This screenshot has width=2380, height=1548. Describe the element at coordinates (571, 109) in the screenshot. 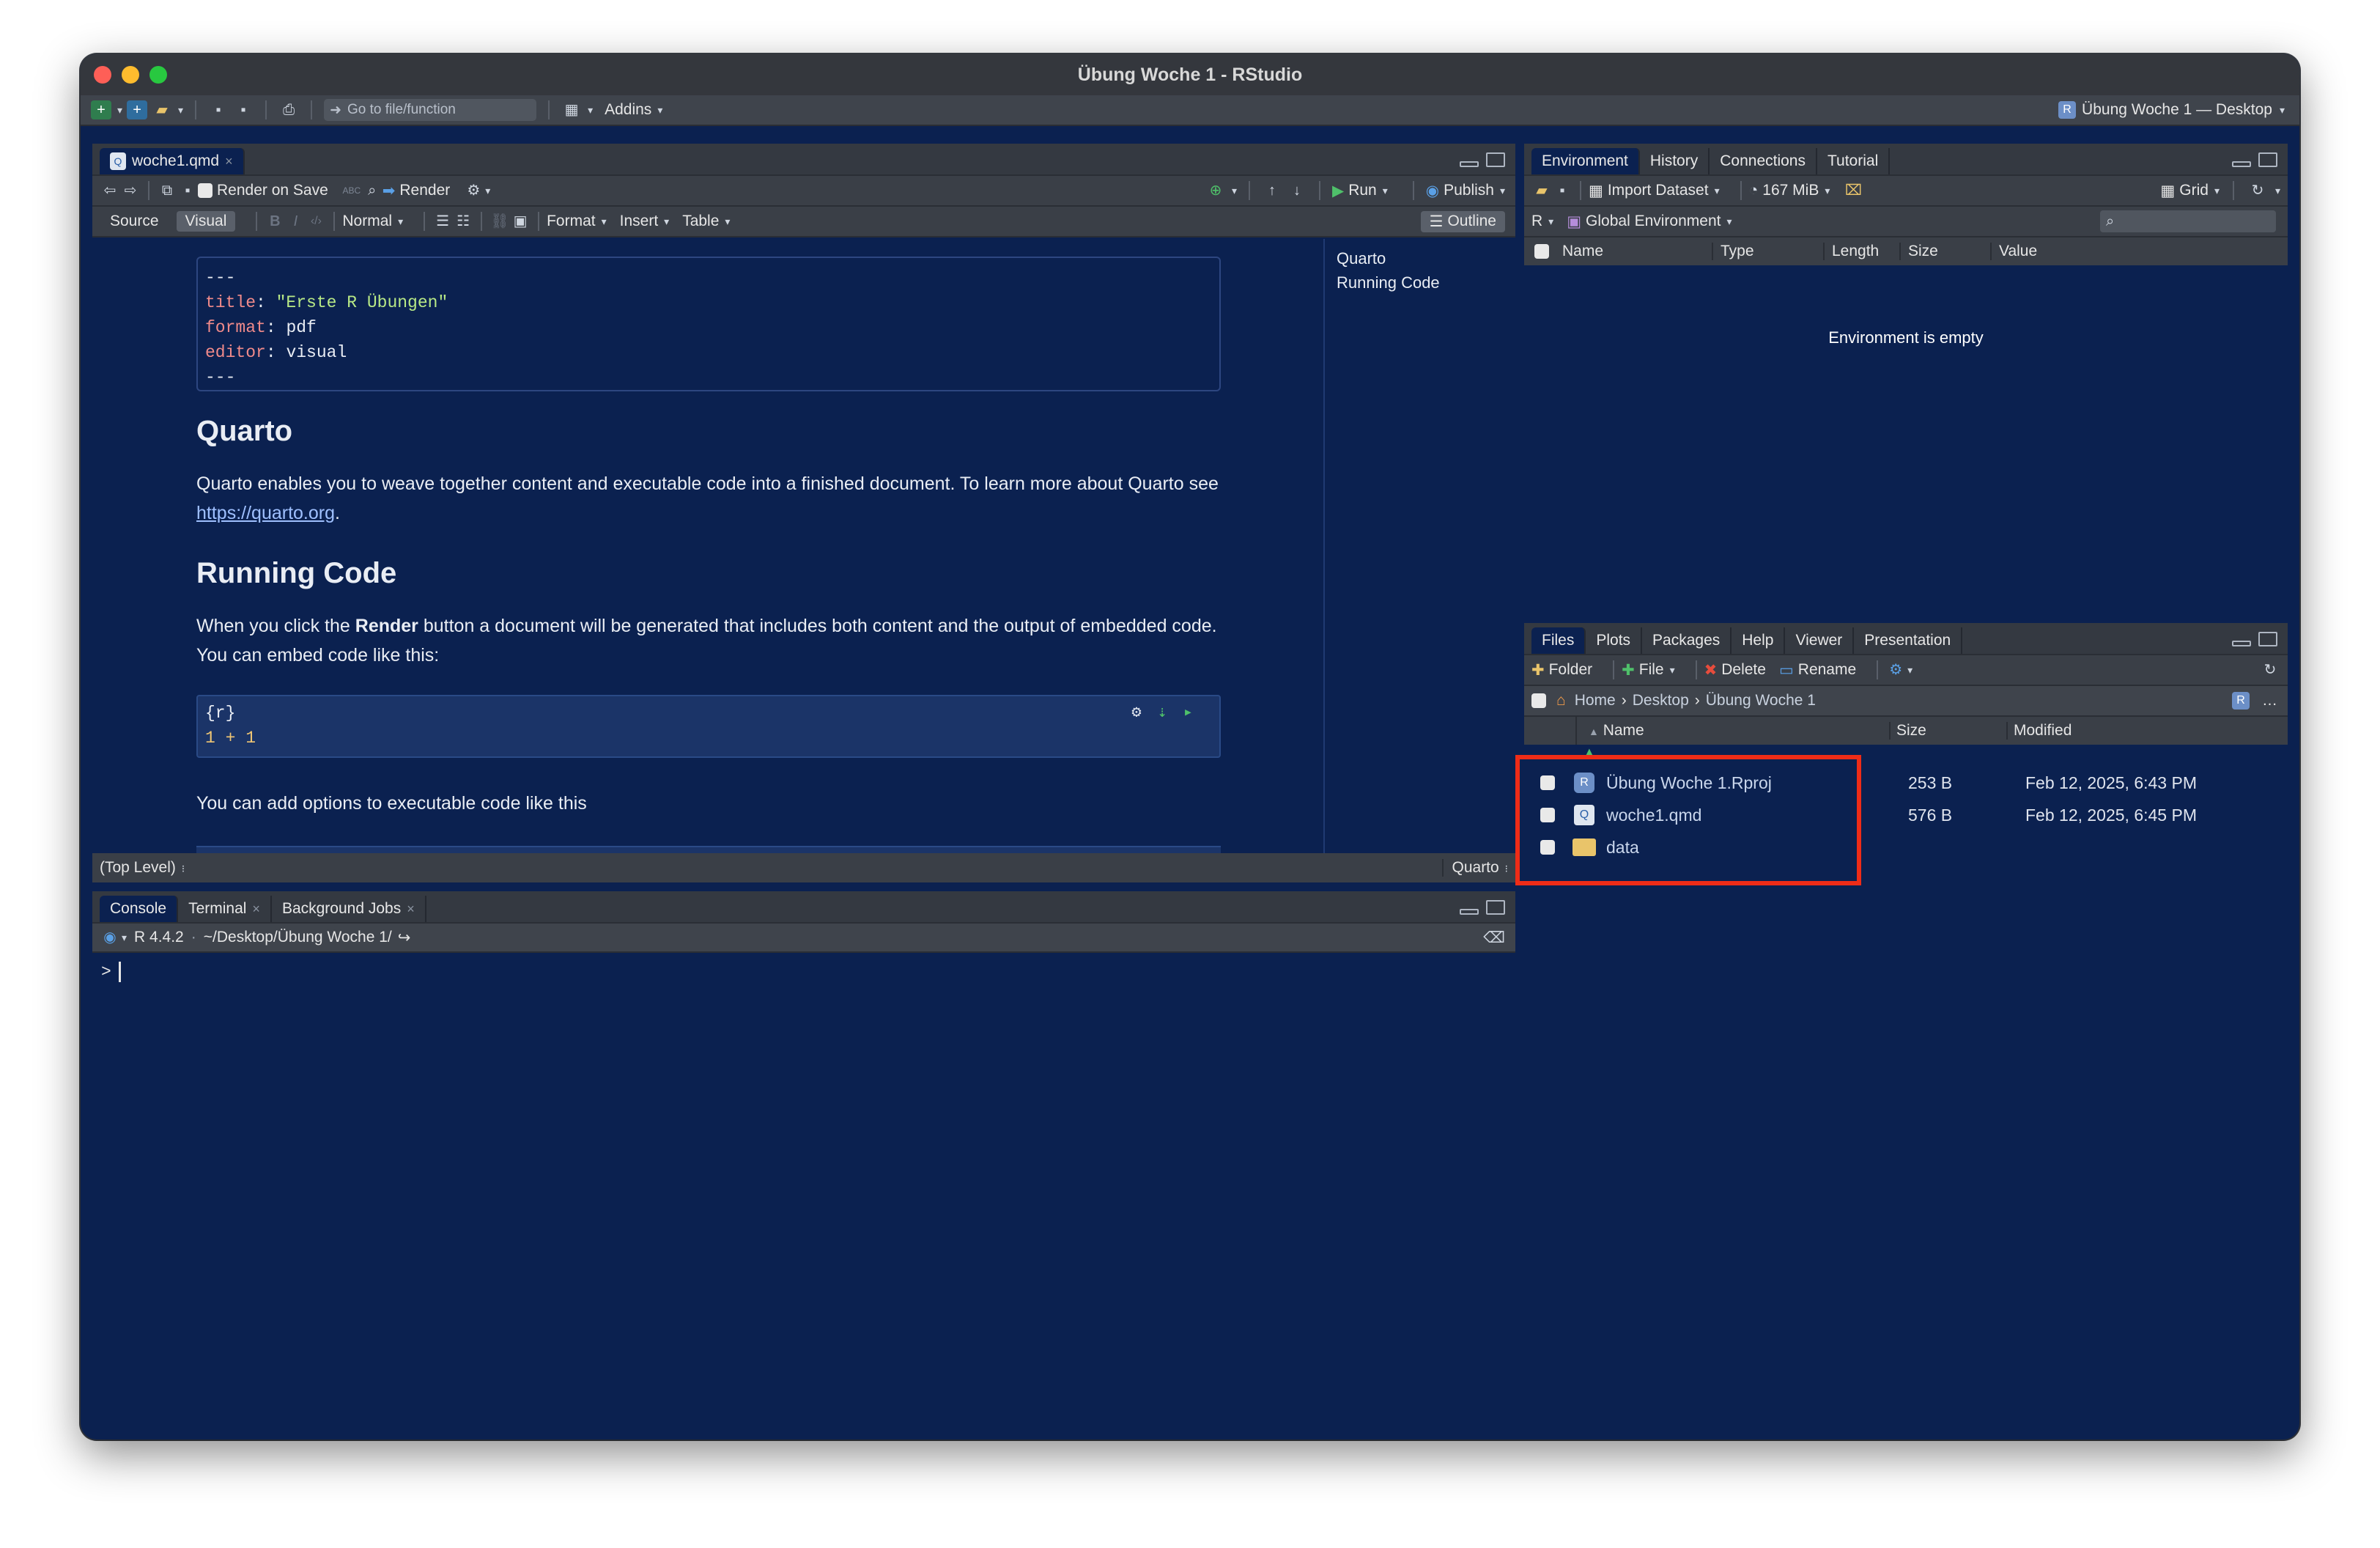

I see `pane-layout-icon: ▦` at that location.